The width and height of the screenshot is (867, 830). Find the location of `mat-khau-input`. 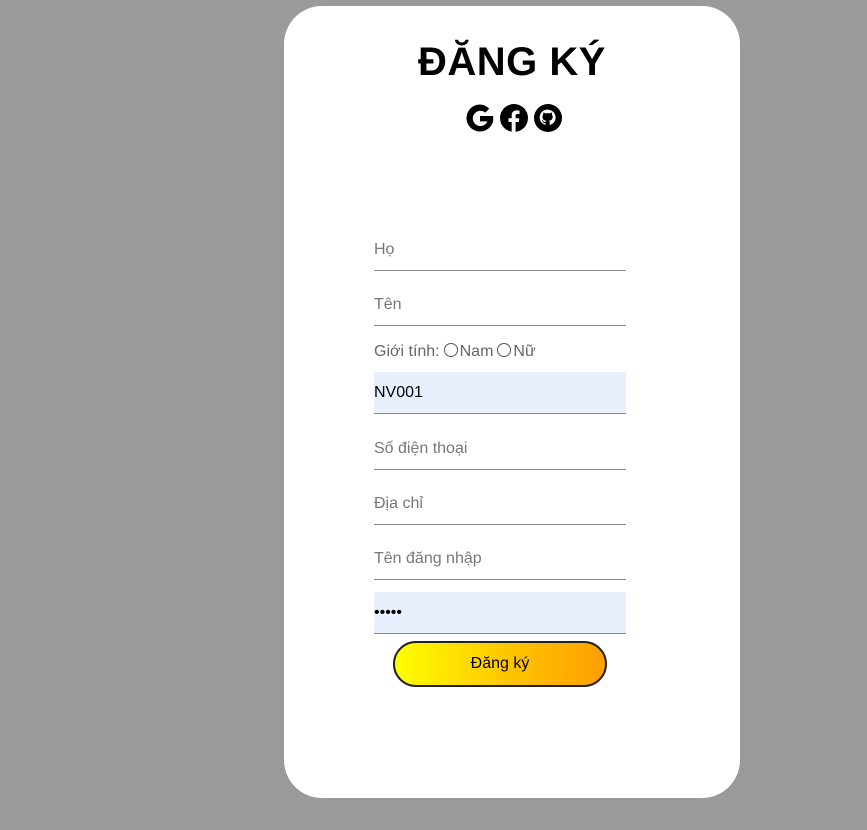

mat-khau-input is located at coordinates (500, 612).